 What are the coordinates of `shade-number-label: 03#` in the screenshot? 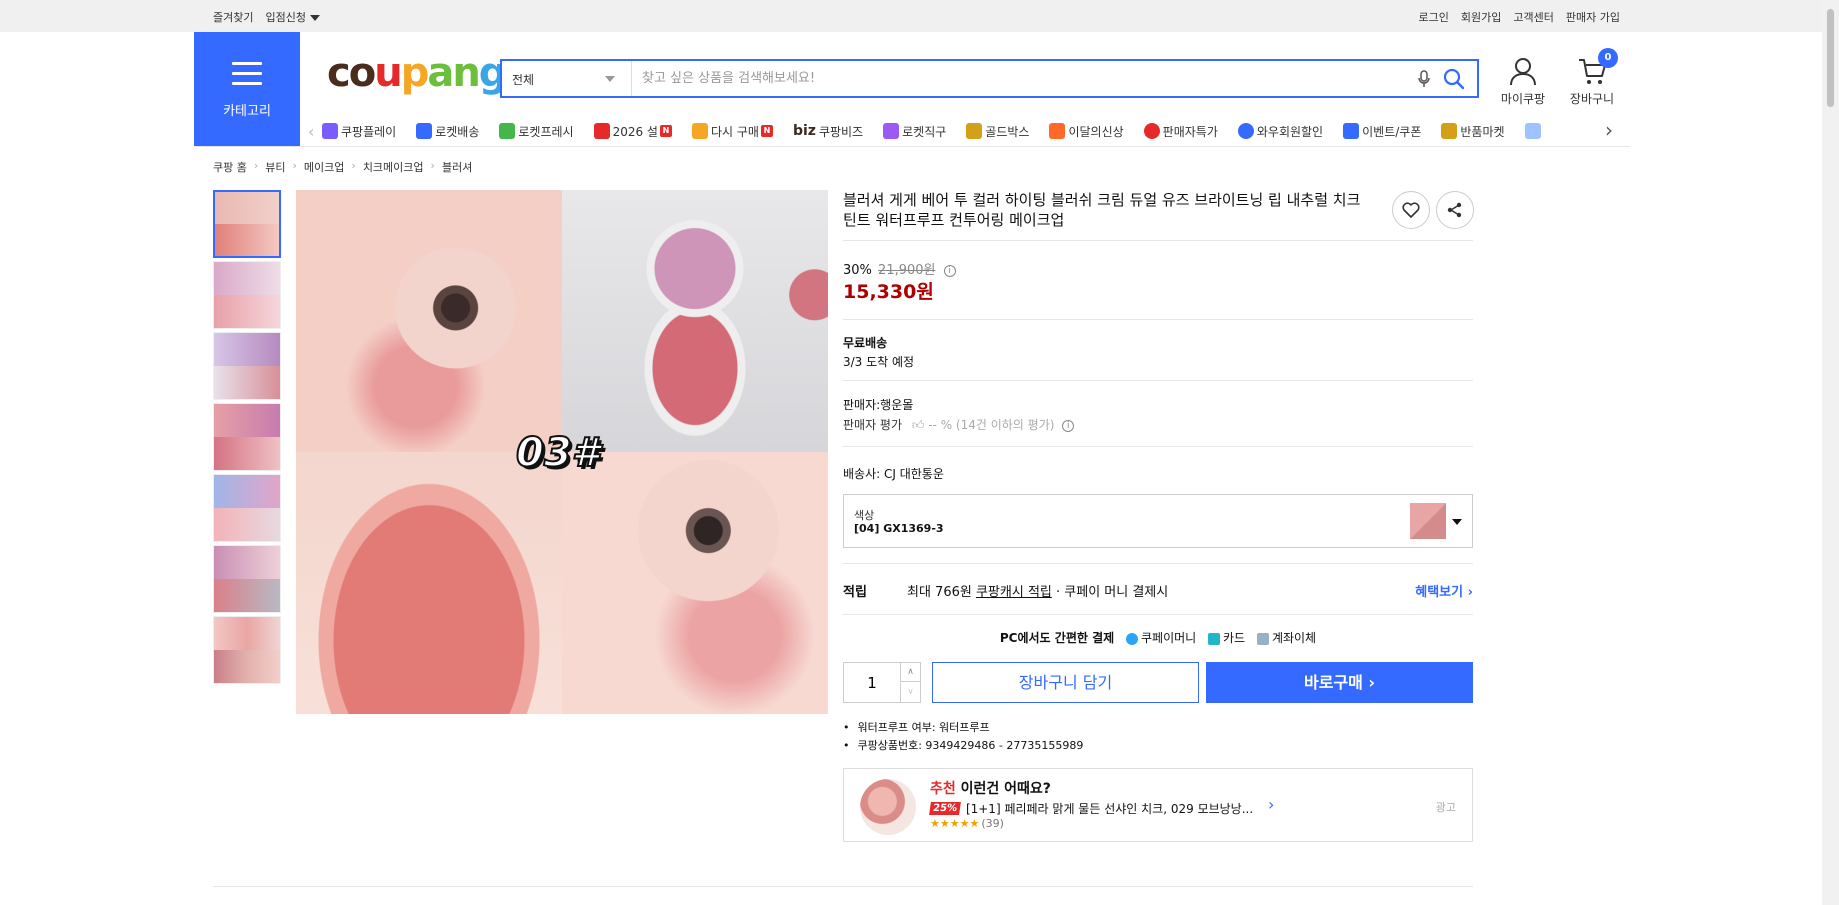 It's located at (557, 453).